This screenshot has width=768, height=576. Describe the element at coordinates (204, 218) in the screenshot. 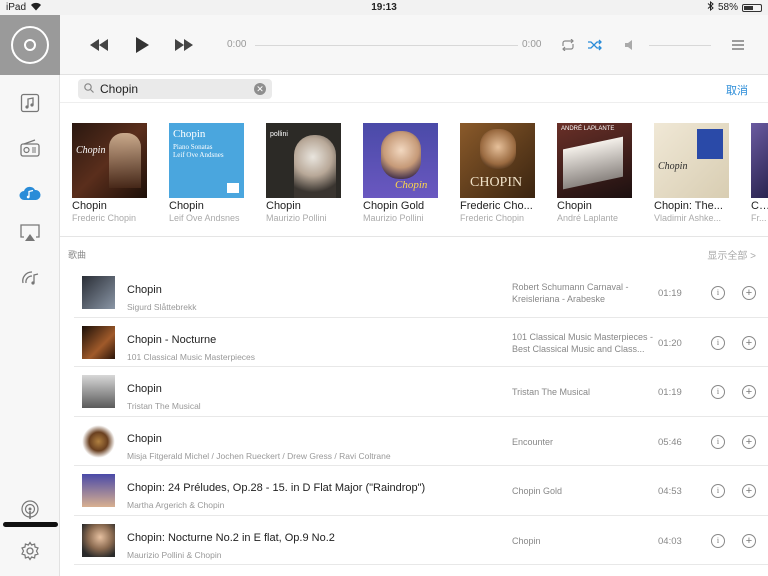

I see `album-artist: Leif Ove Andsnes` at that location.